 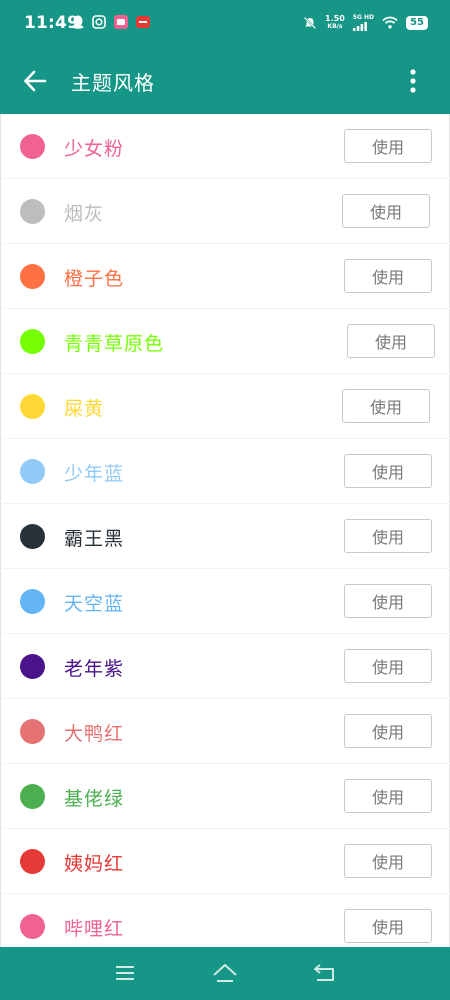 I want to click on notification-icons, so click(x=111, y=22).